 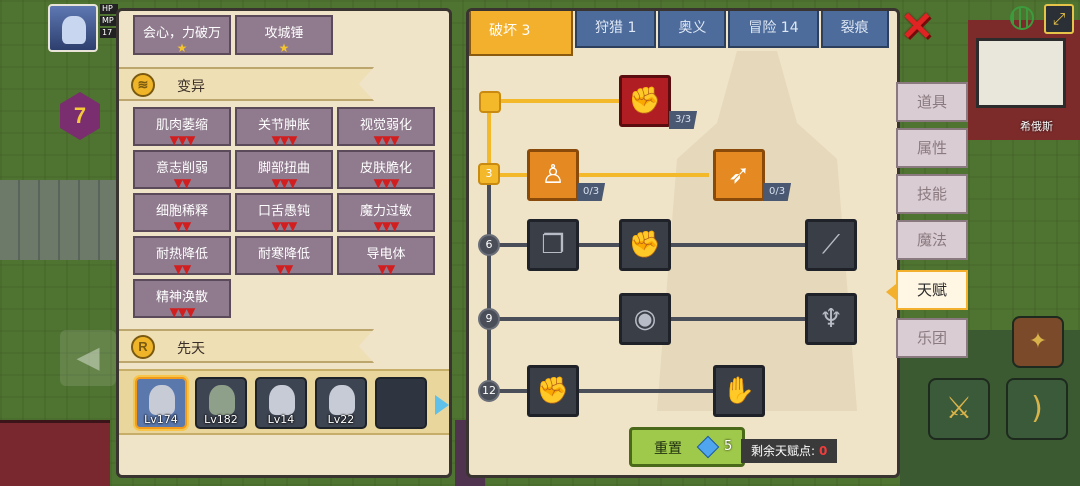 What do you see at coordinates (489, 174) in the screenshot?
I see `tree-level-node: 3` at bounding box center [489, 174].